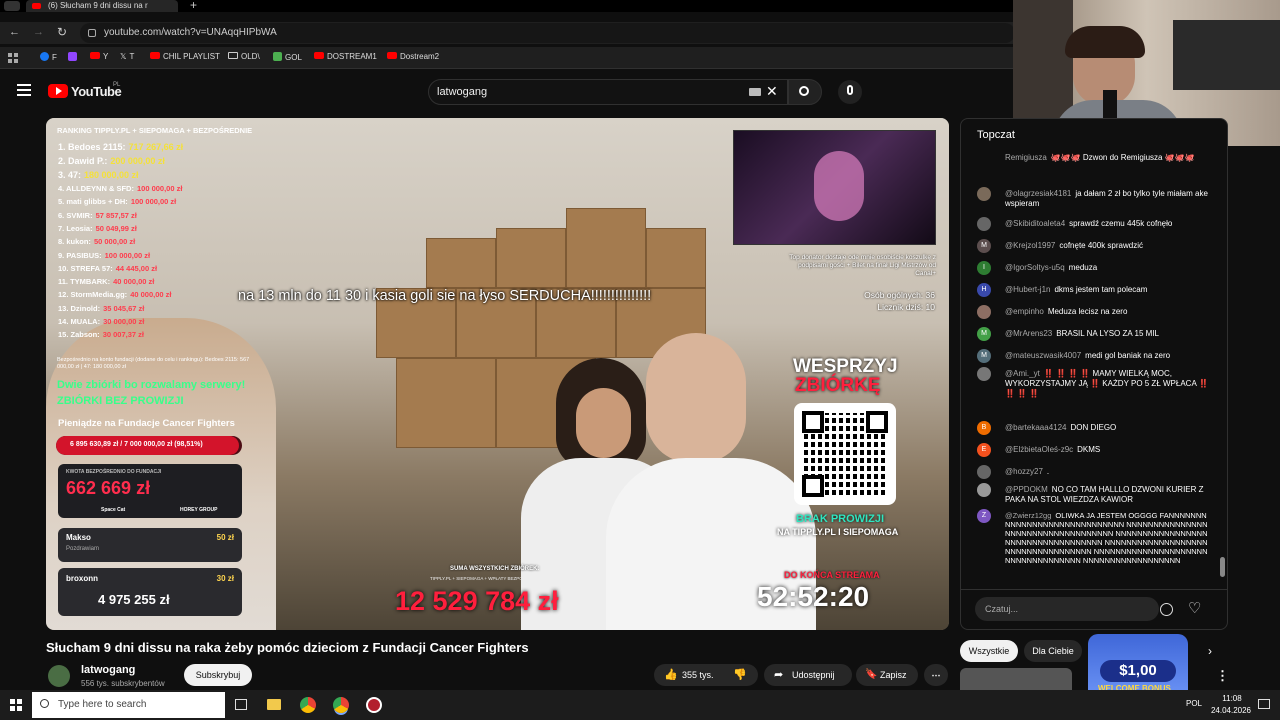  What do you see at coordinates (1026, 157) in the screenshot?
I see `chat-author: Remigiusza` at bounding box center [1026, 157].